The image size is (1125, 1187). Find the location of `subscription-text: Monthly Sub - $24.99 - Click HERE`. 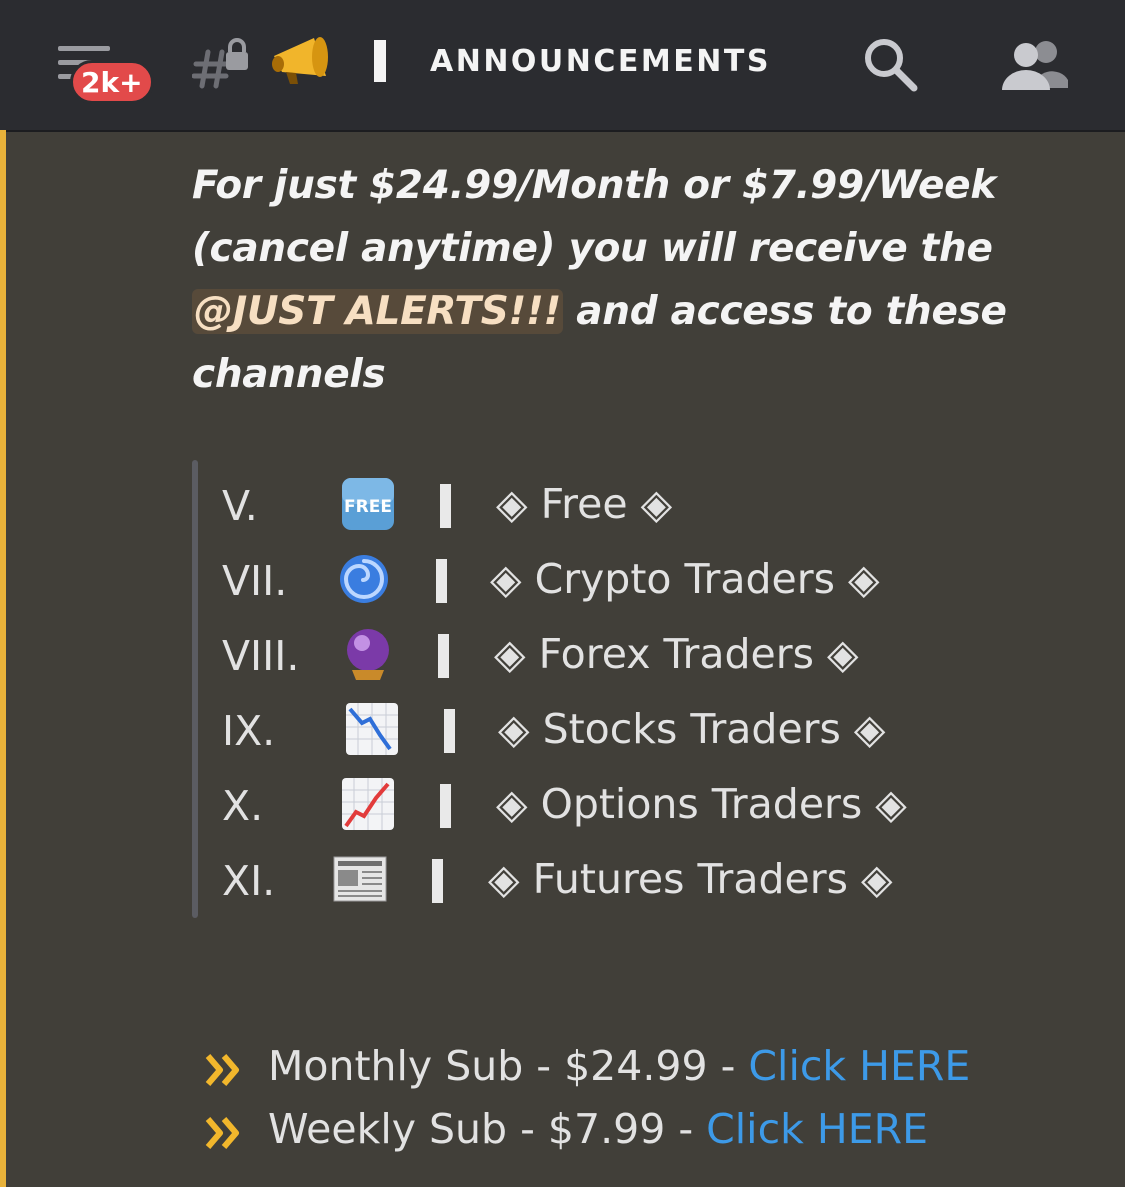

subscription-text: Monthly Sub - $24.99 - Click HERE is located at coordinates (619, 1066).